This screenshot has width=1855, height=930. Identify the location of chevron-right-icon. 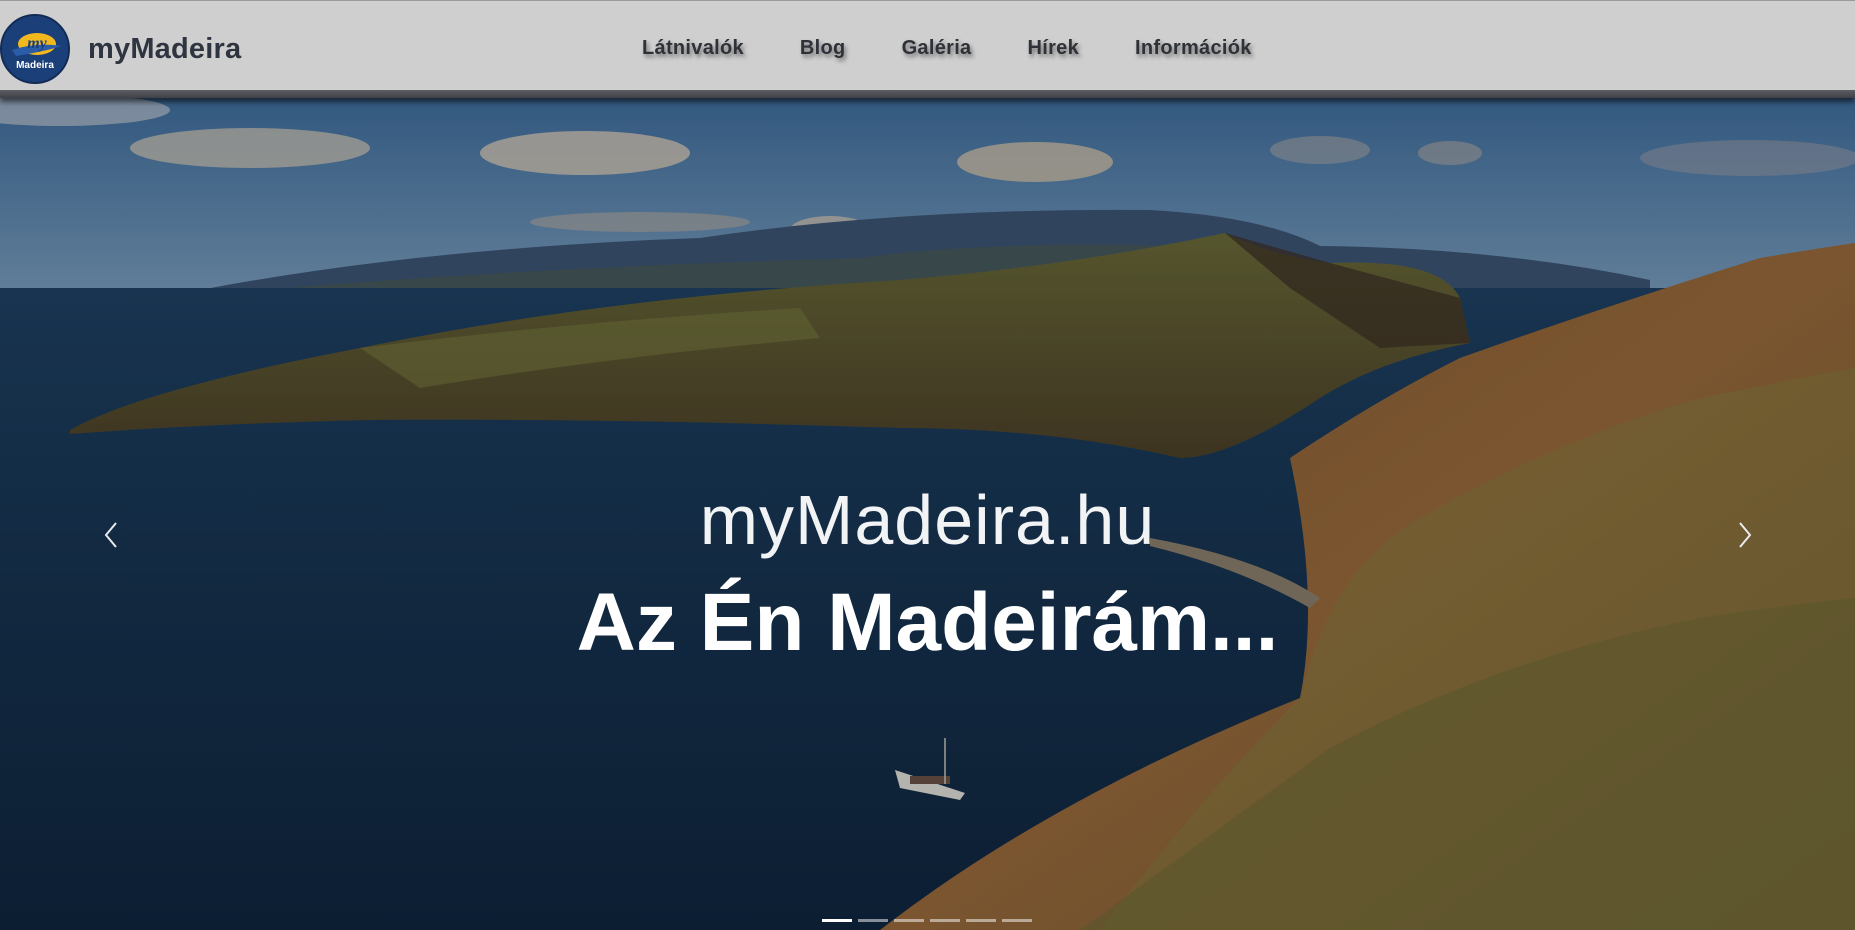
(1745, 535).